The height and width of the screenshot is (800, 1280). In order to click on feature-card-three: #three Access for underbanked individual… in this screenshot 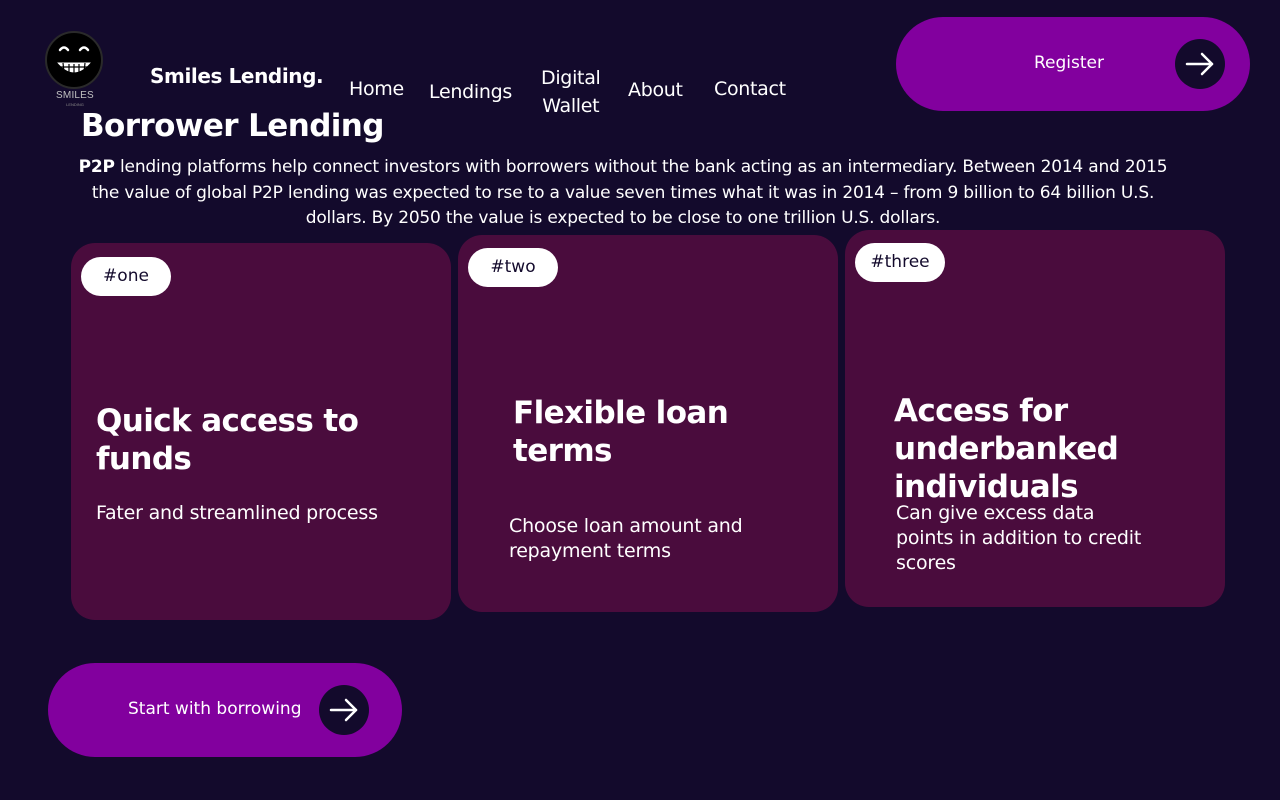, I will do `click(1035, 418)`.